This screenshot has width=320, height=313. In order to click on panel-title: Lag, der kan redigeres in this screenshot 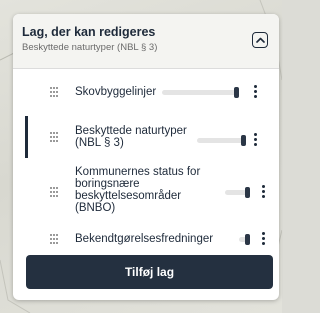, I will do `click(89, 32)`.